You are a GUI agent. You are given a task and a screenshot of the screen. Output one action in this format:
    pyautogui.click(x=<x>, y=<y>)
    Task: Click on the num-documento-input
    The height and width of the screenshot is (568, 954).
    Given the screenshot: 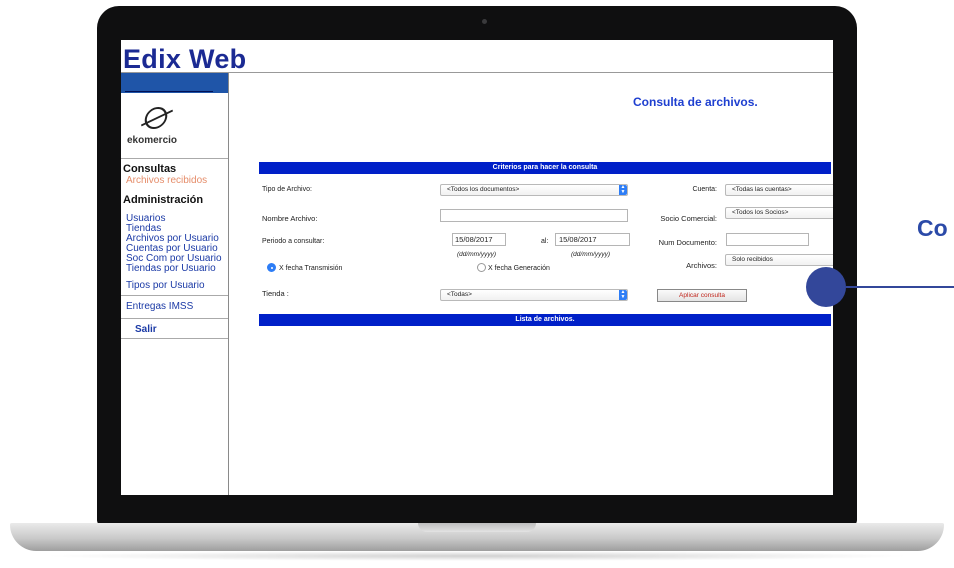 What is the action you would take?
    pyautogui.click(x=767, y=239)
    